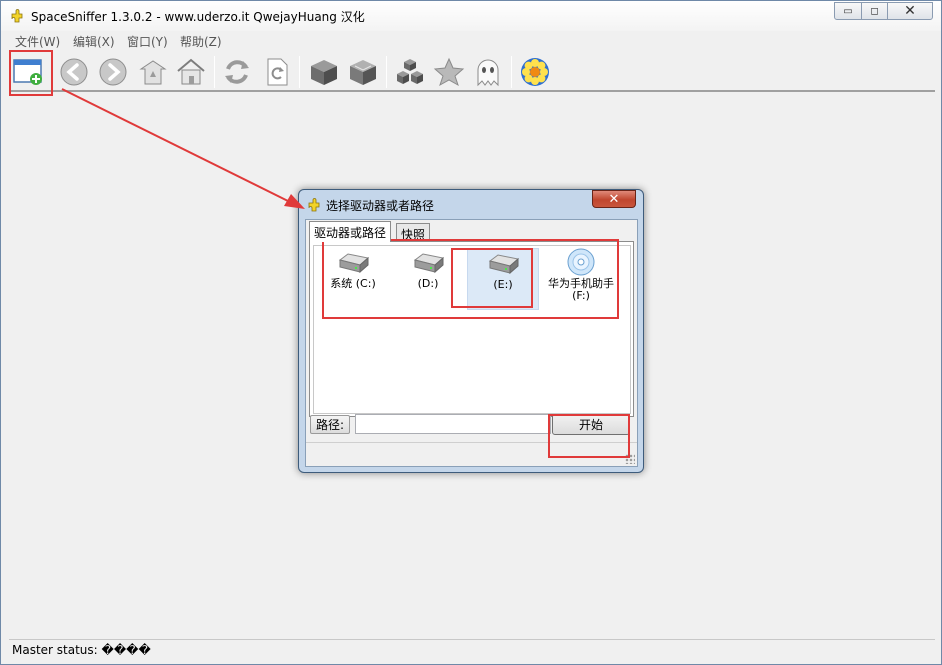 The width and height of the screenshot is (942, 665). I want to click on menu-window: 窗口(Y), so click(147, 41).